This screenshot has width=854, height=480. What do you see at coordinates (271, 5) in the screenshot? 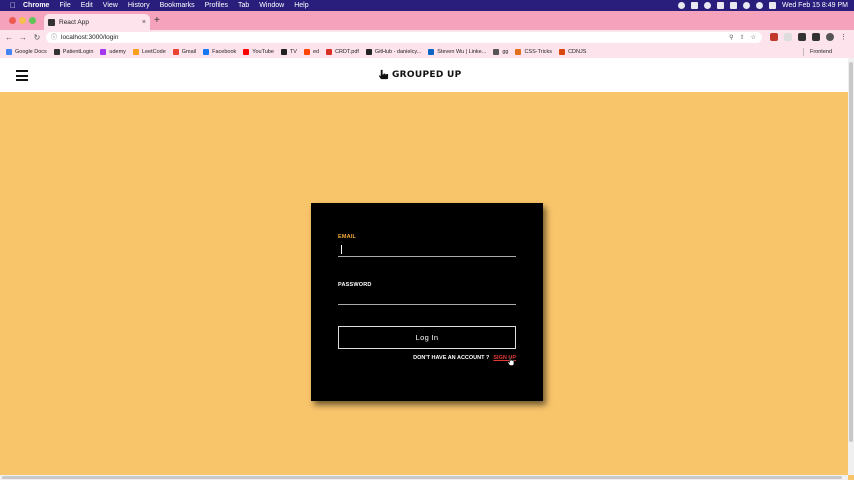
I see `menu-window: Window` at bounding box center [271, 5].